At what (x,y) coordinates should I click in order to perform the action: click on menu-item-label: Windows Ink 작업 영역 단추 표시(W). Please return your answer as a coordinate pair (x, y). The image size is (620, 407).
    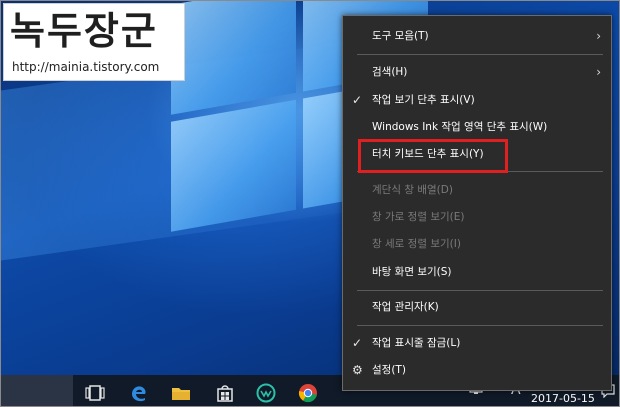
    Looking at the image, I should click on (460, 127).